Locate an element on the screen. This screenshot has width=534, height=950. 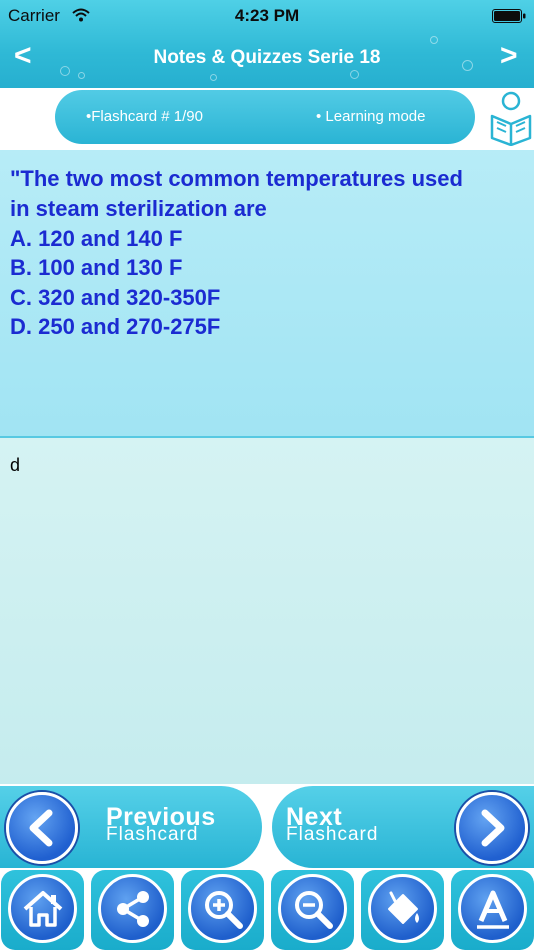
paint-bucket-icon is located at coordinates (402, 908).